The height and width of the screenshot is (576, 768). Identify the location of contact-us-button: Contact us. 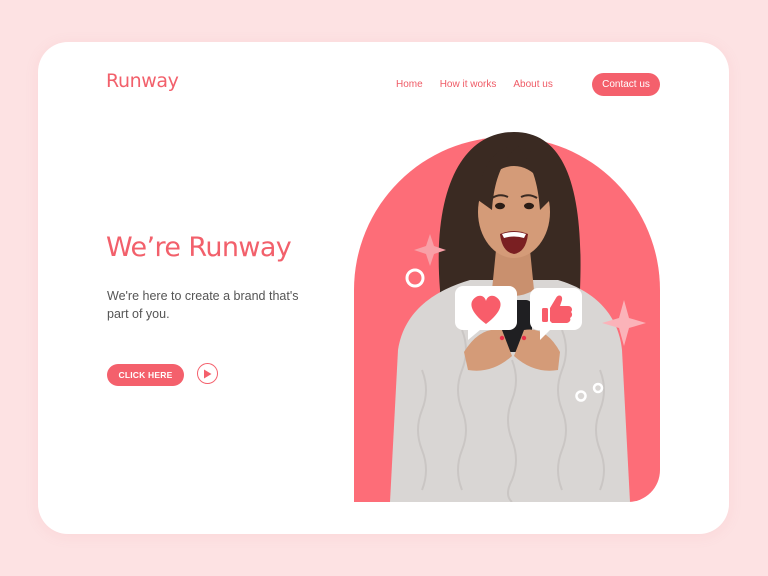
(626, 84).